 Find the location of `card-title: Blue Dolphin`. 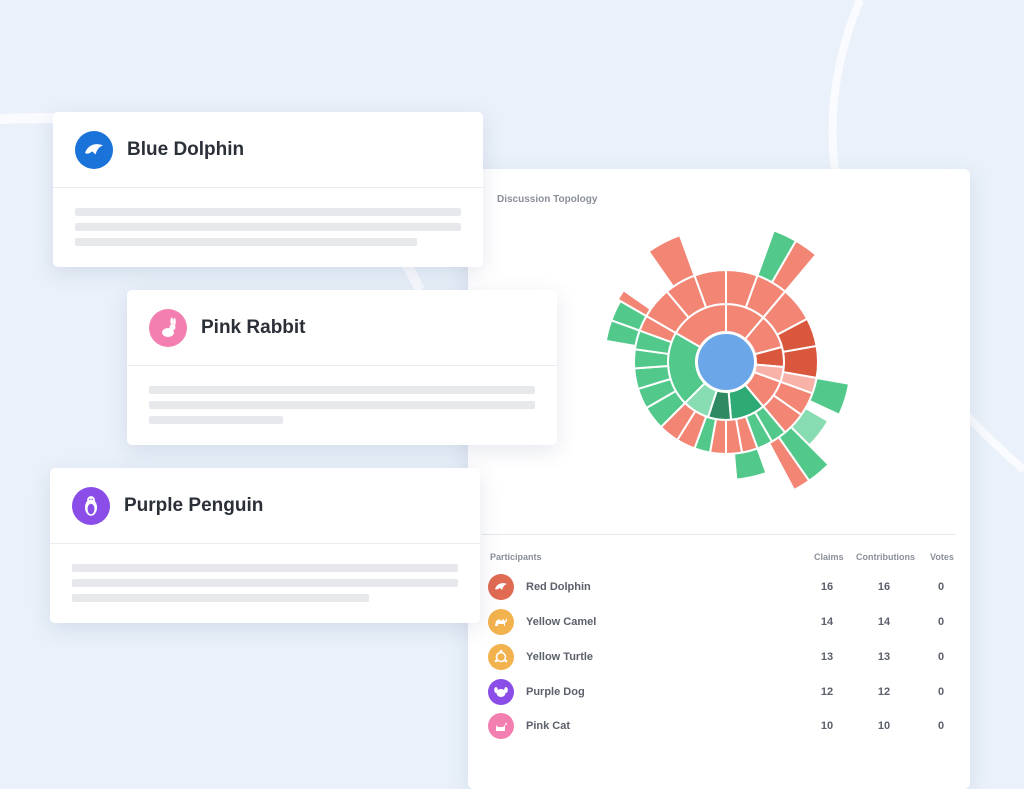

card-title: Blue Dolphin is located at coordinates (186, 149).